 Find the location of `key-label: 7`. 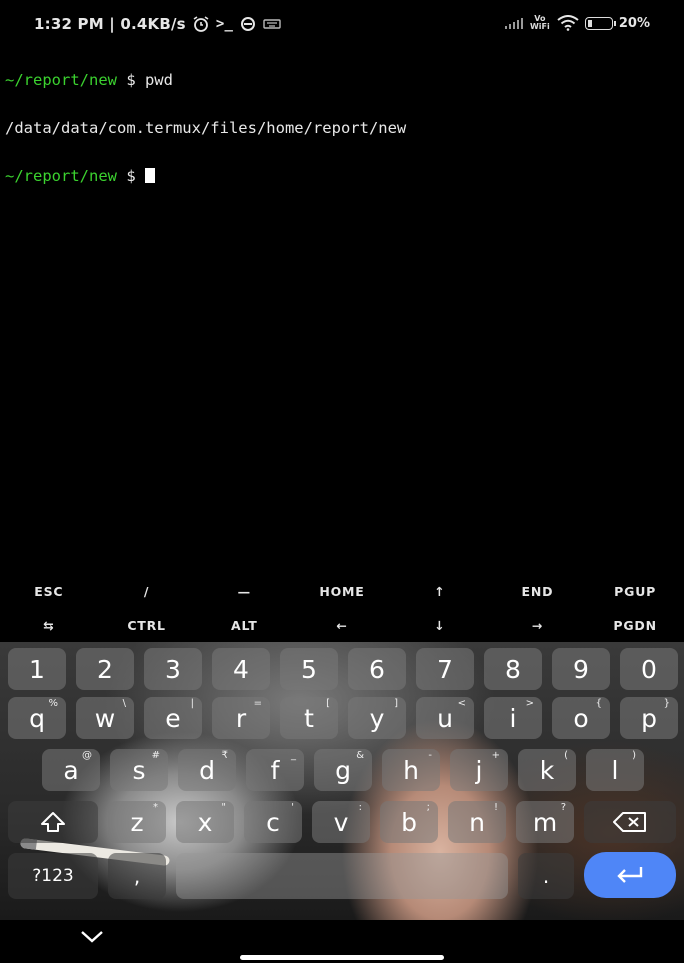

key-label: 7 is located at coordinates (445, 669).